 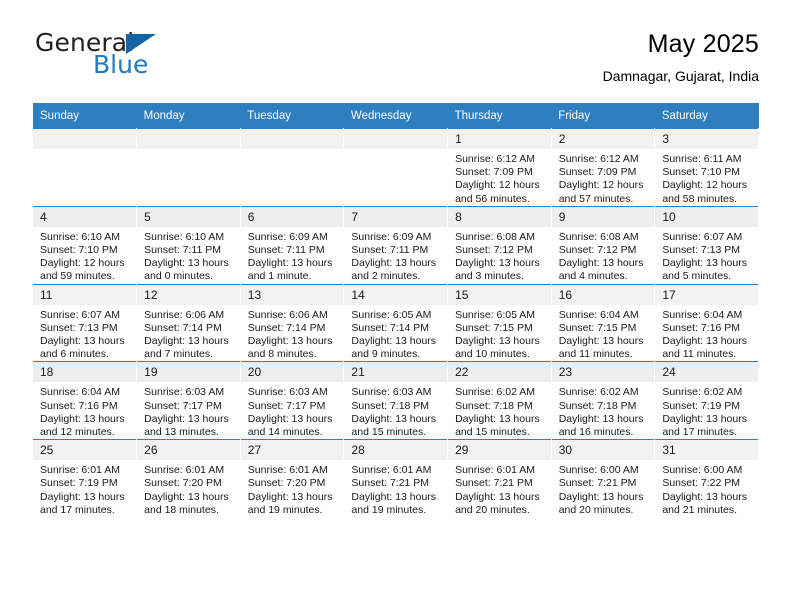 I want to click on sunset-line: Sunset: 7:17 PM, so click(x=183, y=405).